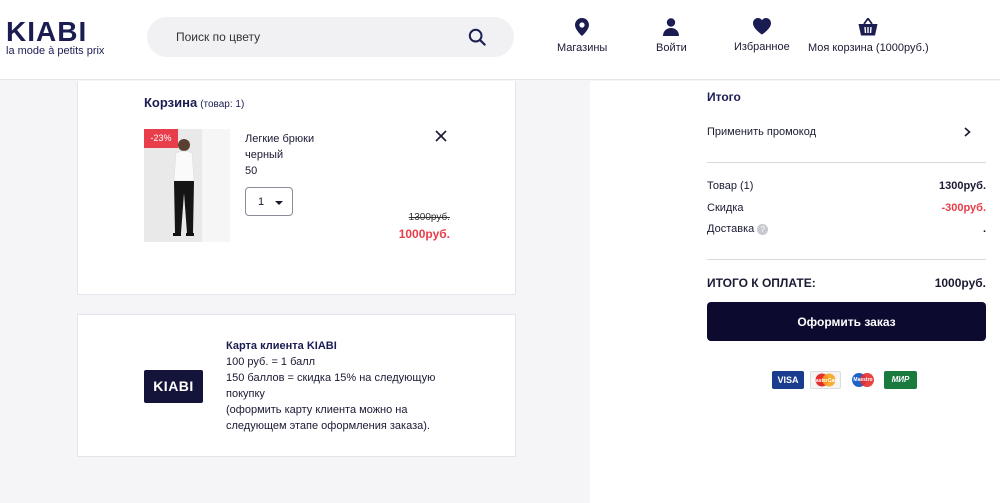 This screenshot has width=1000, height=503. Describe the element at coordinates (582, 48) in the screenshot. I see `nav-stores-label: Магазины` at that location.